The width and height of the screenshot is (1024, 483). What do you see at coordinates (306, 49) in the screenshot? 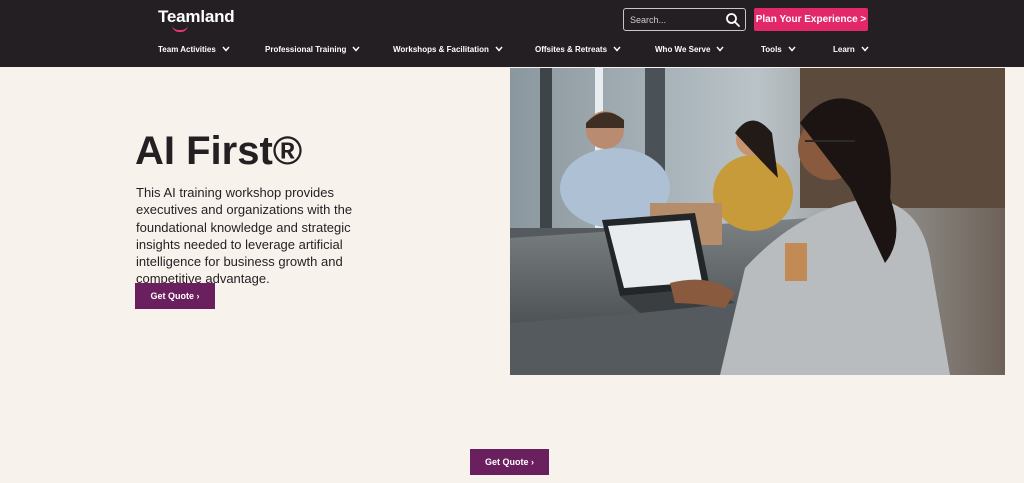
I see `nav-item-label: Professional Training` at bounding box center [306, 49].